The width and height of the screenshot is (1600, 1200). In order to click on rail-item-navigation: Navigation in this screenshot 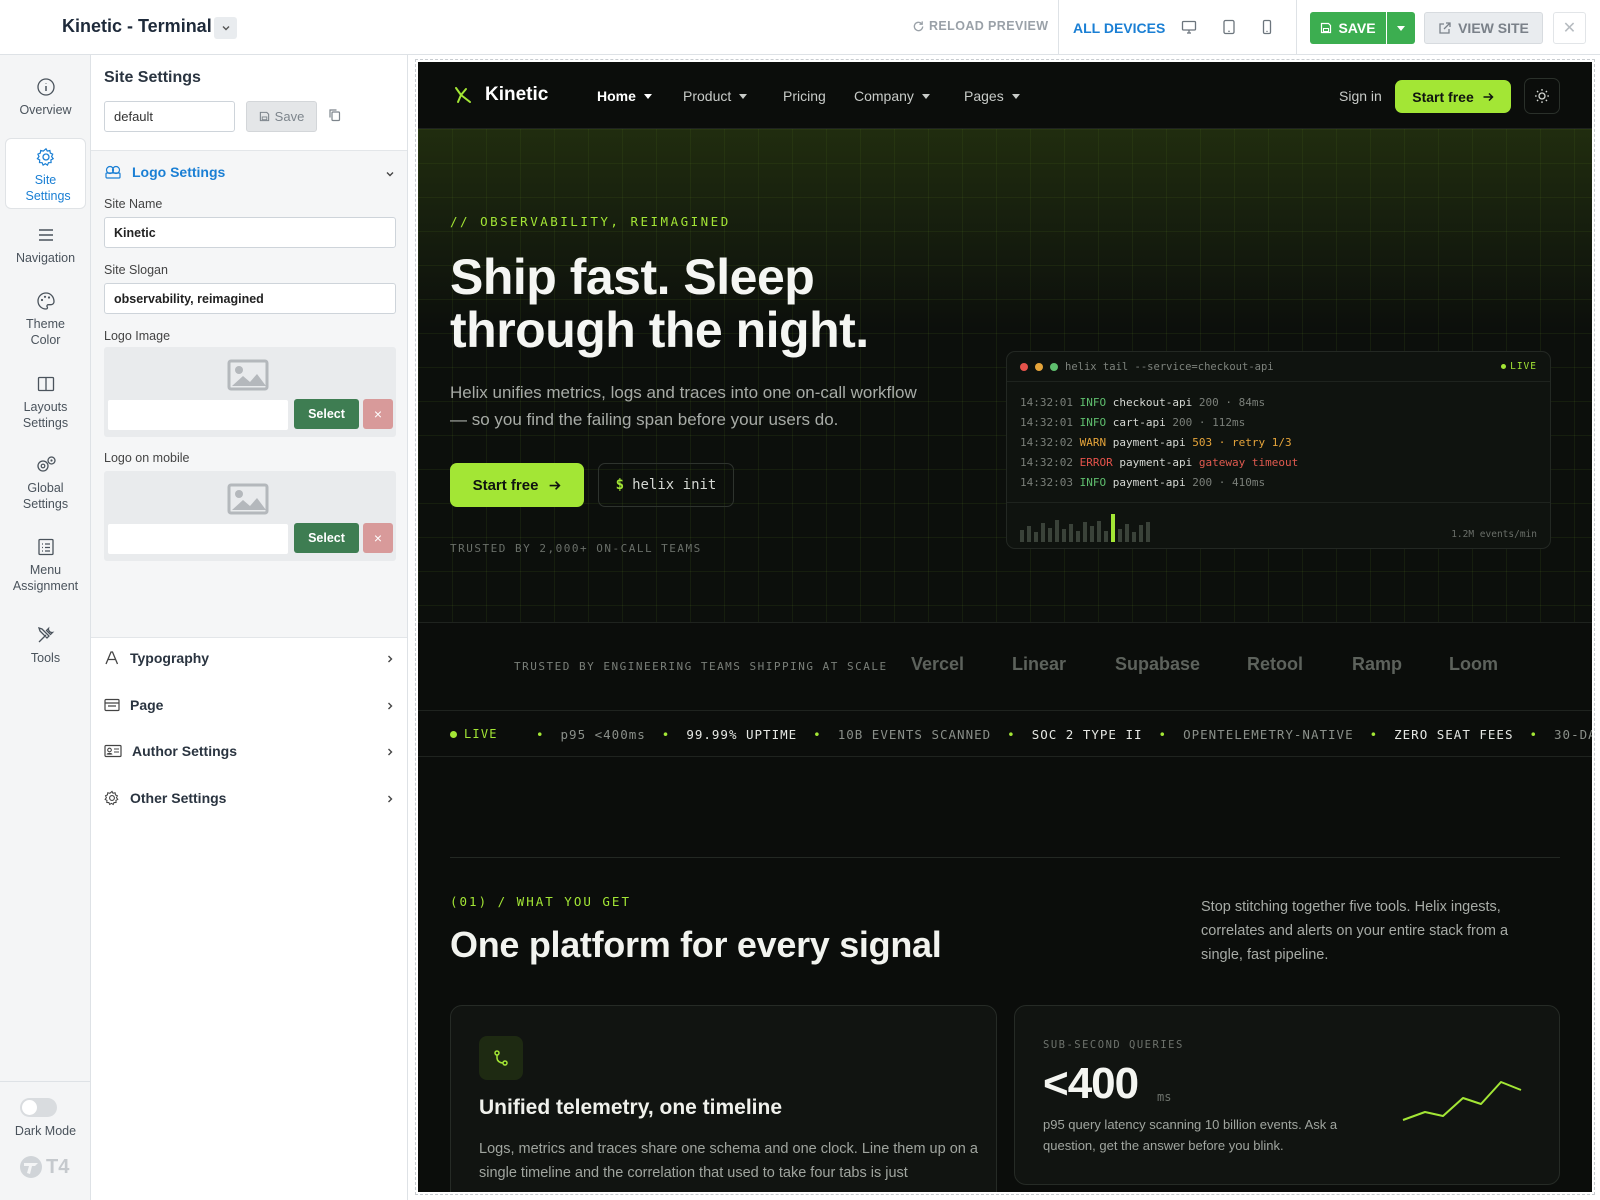, I will do `click(45, 251)`.